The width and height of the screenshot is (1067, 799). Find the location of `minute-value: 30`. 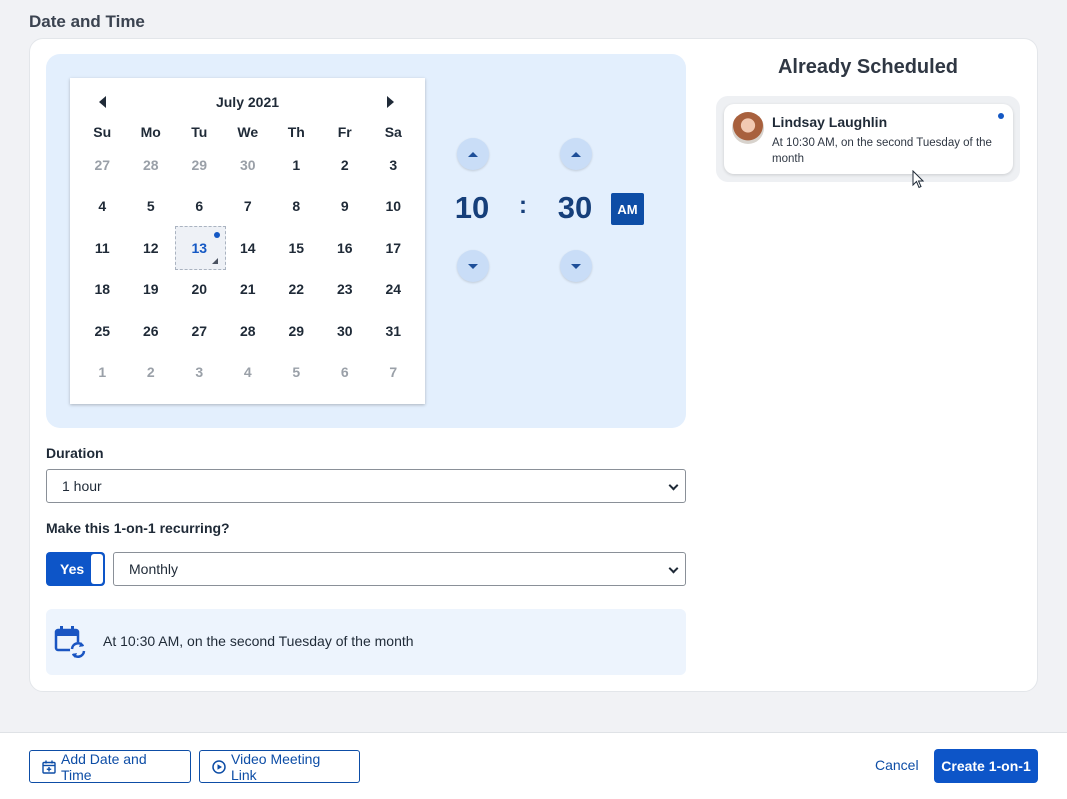

minute-value: 30 is located at coordinates (575, 208).